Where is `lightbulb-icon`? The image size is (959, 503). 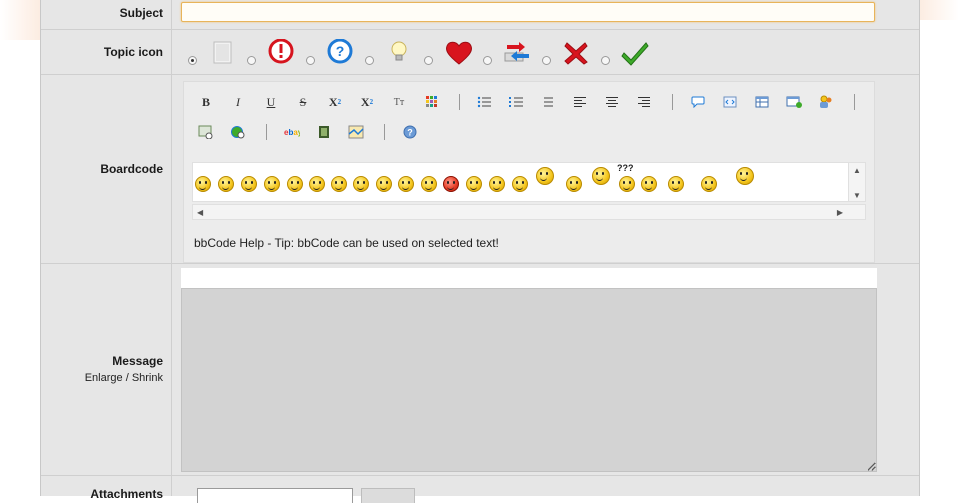 lightbulb-icon is located at coordinates (399, 53).